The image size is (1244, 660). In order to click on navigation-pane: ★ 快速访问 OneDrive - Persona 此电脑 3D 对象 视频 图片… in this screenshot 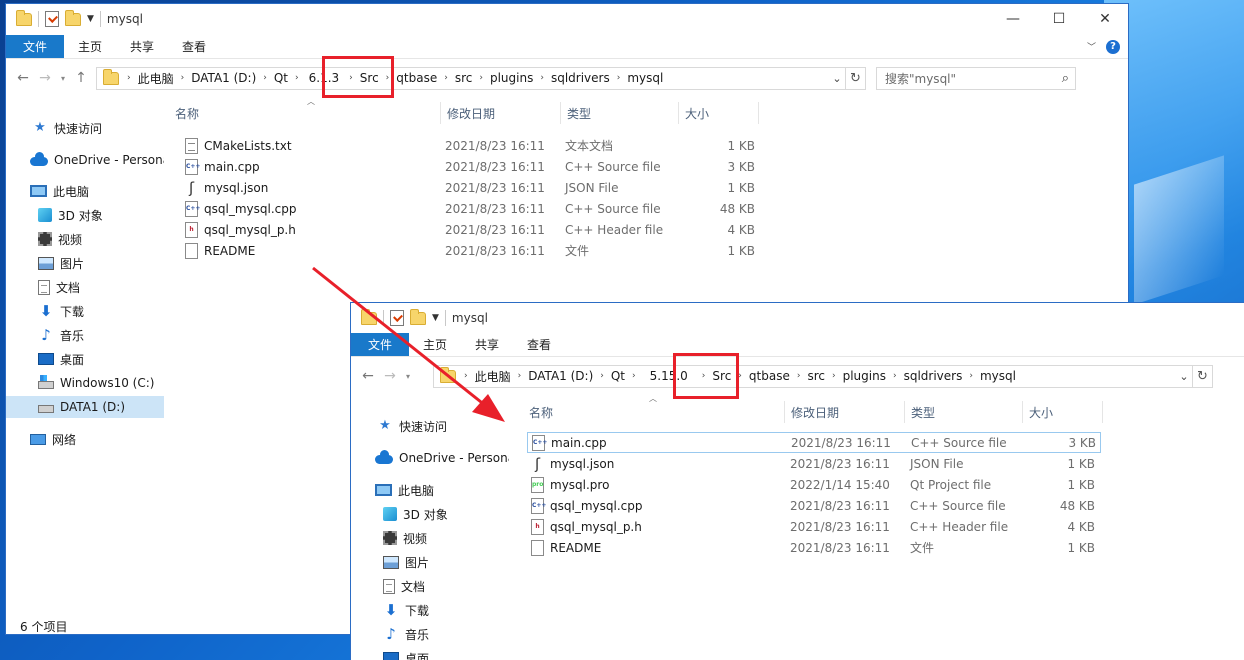, I will do `click(85, 357)`.